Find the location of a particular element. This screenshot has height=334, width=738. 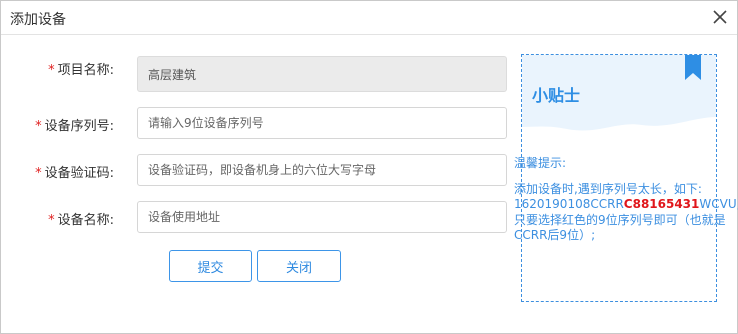

serial-number-label: * 设备序列号: is located at coordinates (74, 126).